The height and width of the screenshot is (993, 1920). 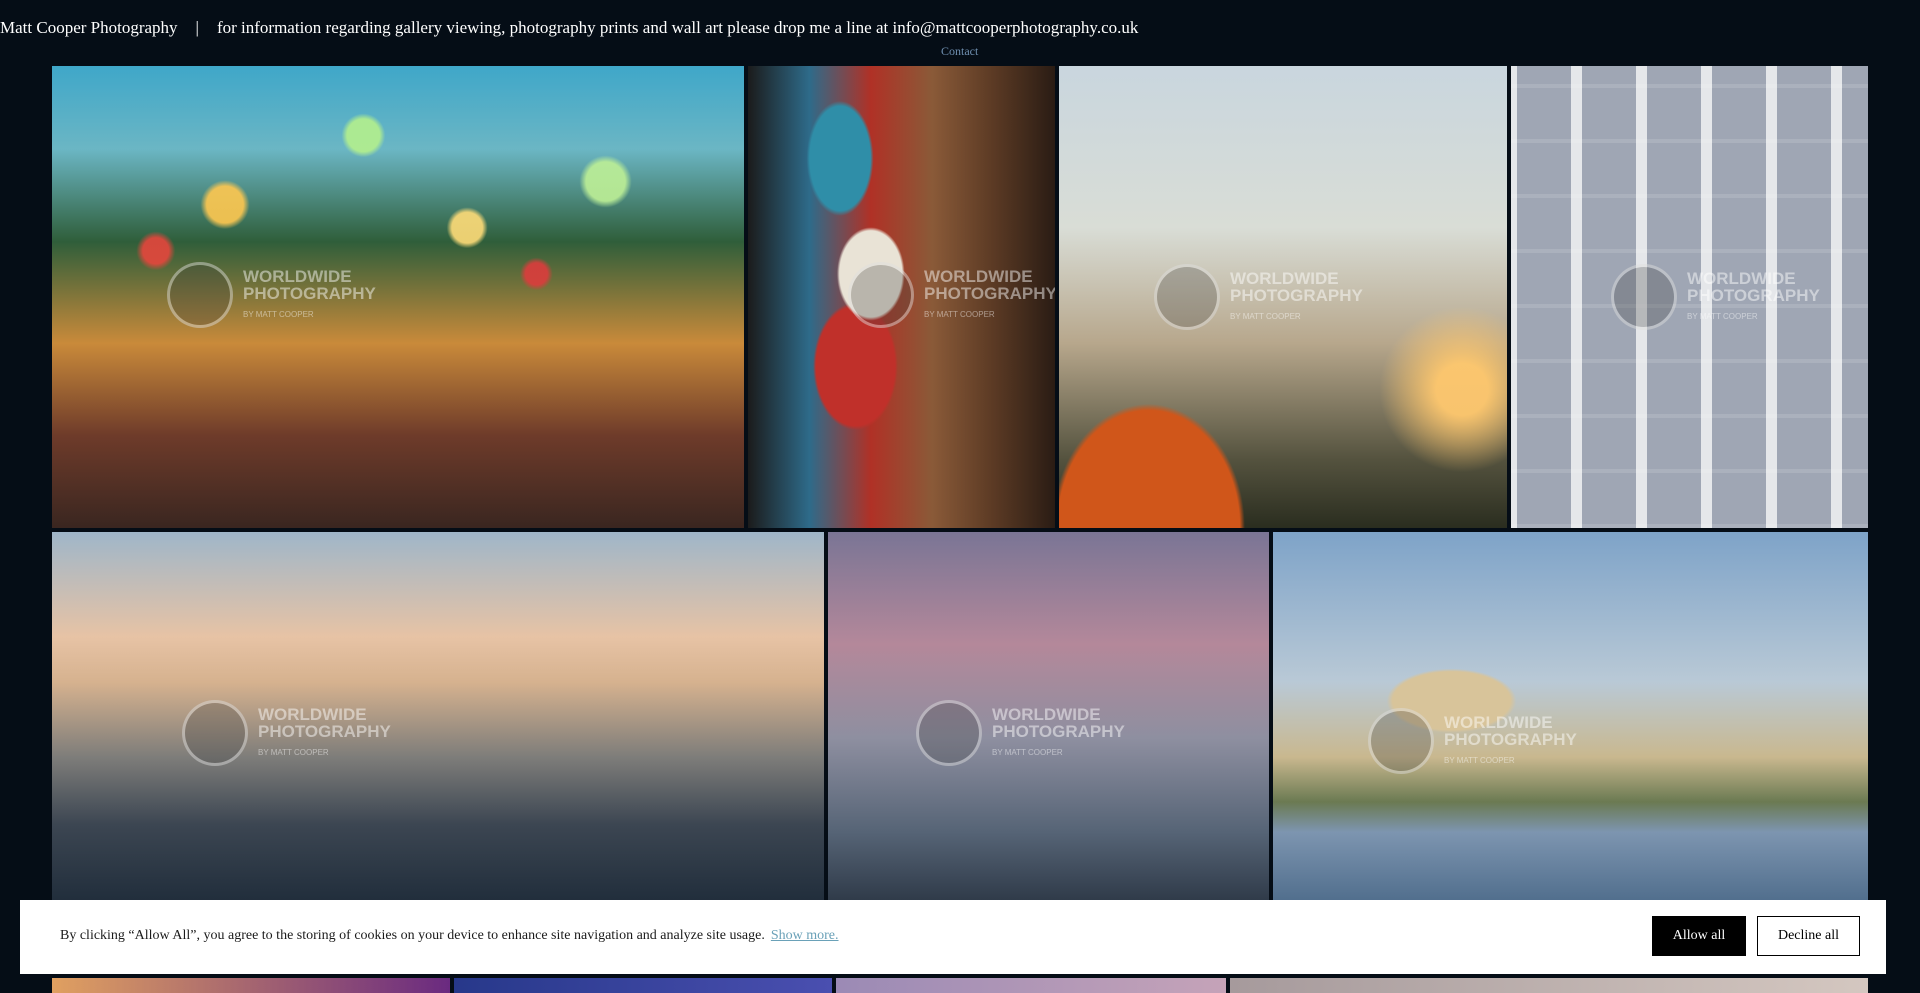 I want to click on gallery-photo-cafe-building: WORLDWIDE PHOTOGRAPHY BY MATT COOPER, so click(x=1689, y=297).